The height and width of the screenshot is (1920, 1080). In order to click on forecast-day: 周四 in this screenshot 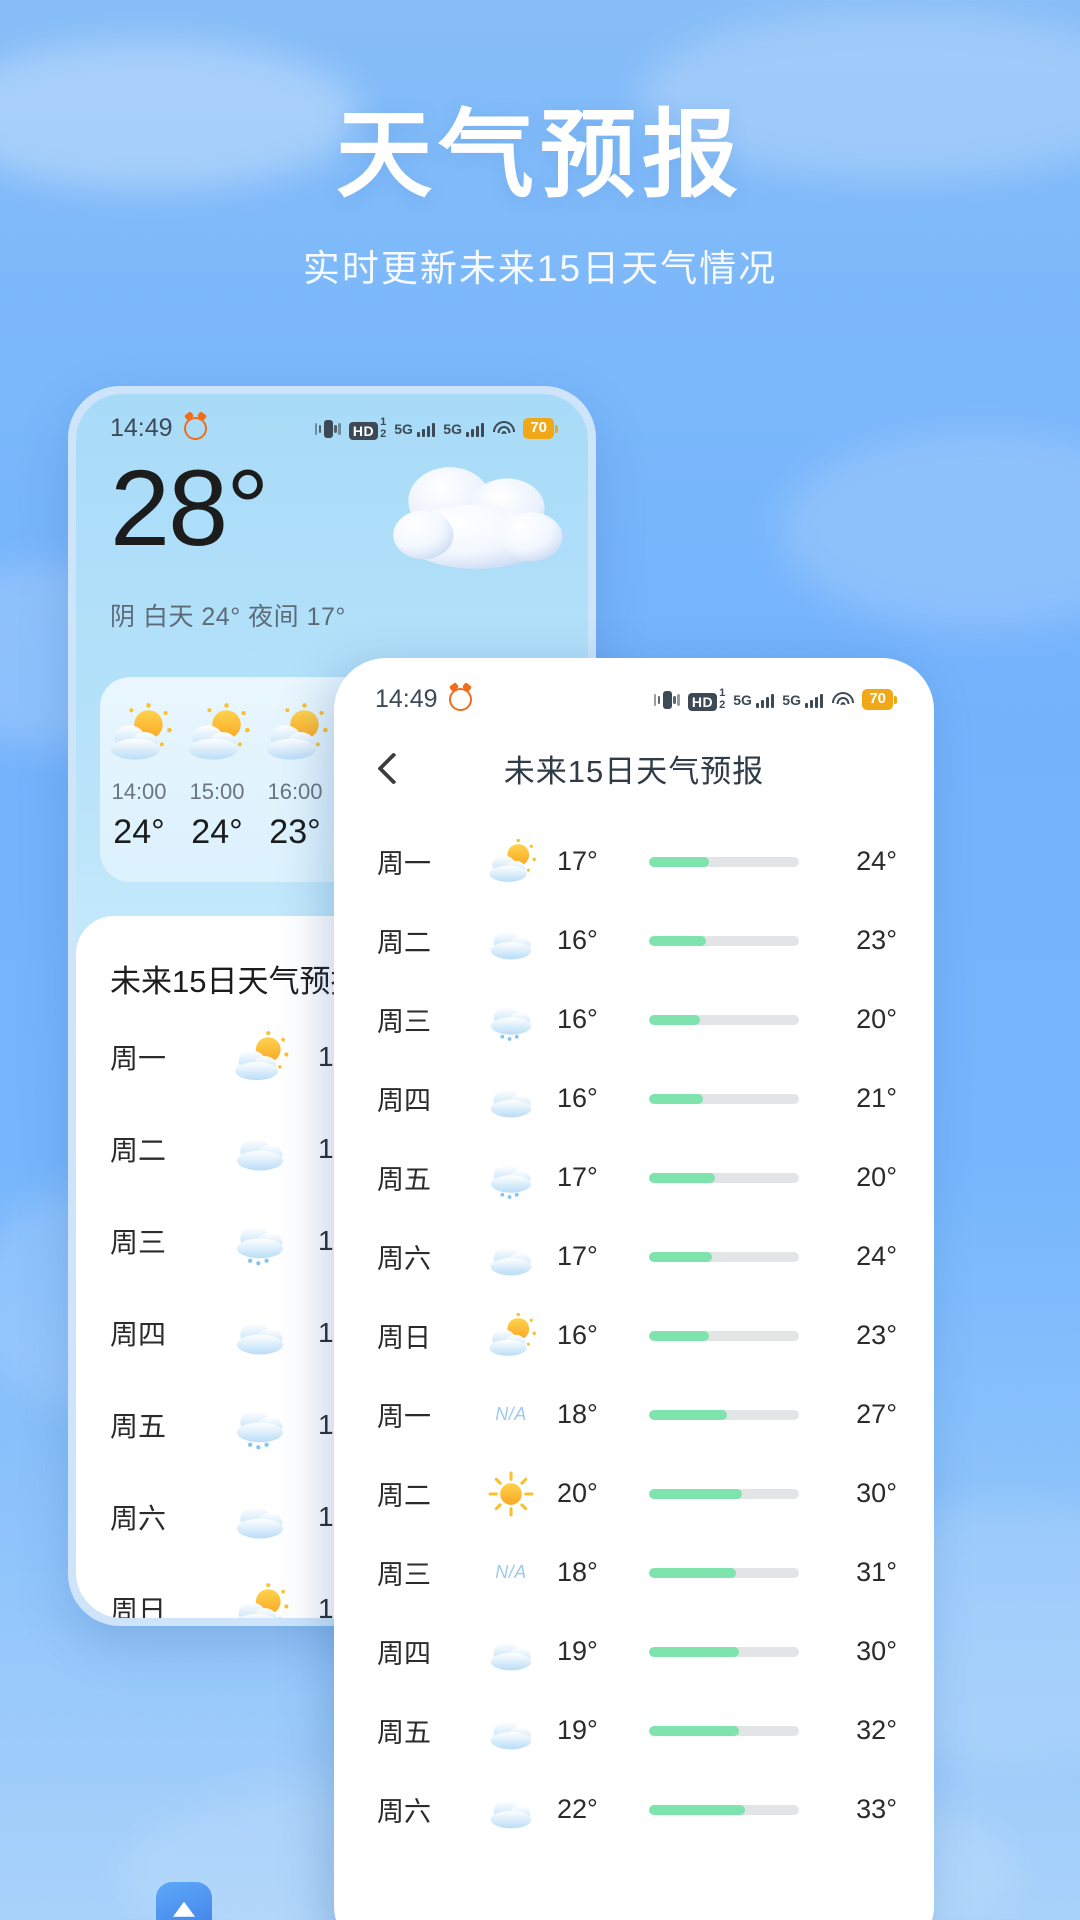, I will do `click(138, 1335)`.